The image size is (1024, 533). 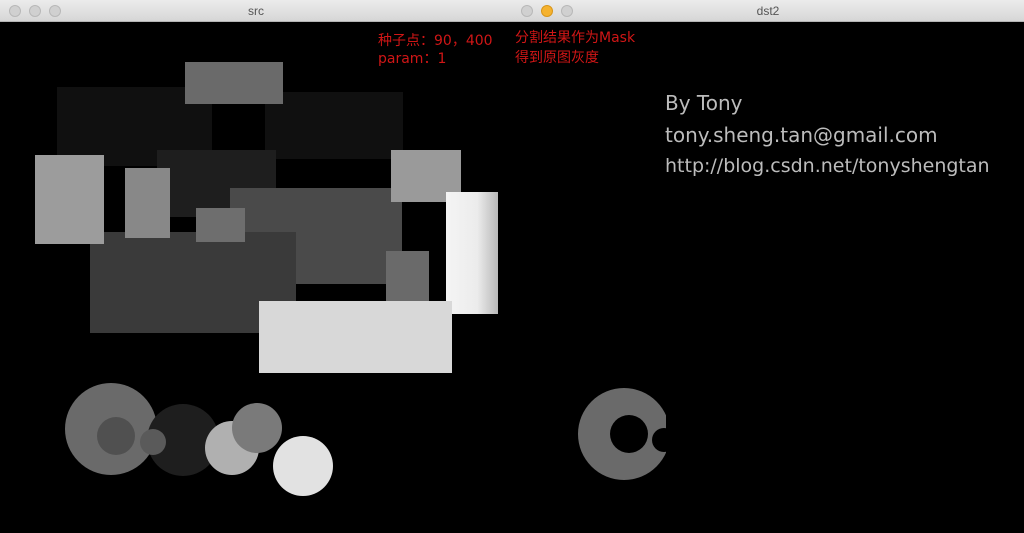 I want to click on mask-label: 分割结果作为Mask, so click(x=575, y=38).